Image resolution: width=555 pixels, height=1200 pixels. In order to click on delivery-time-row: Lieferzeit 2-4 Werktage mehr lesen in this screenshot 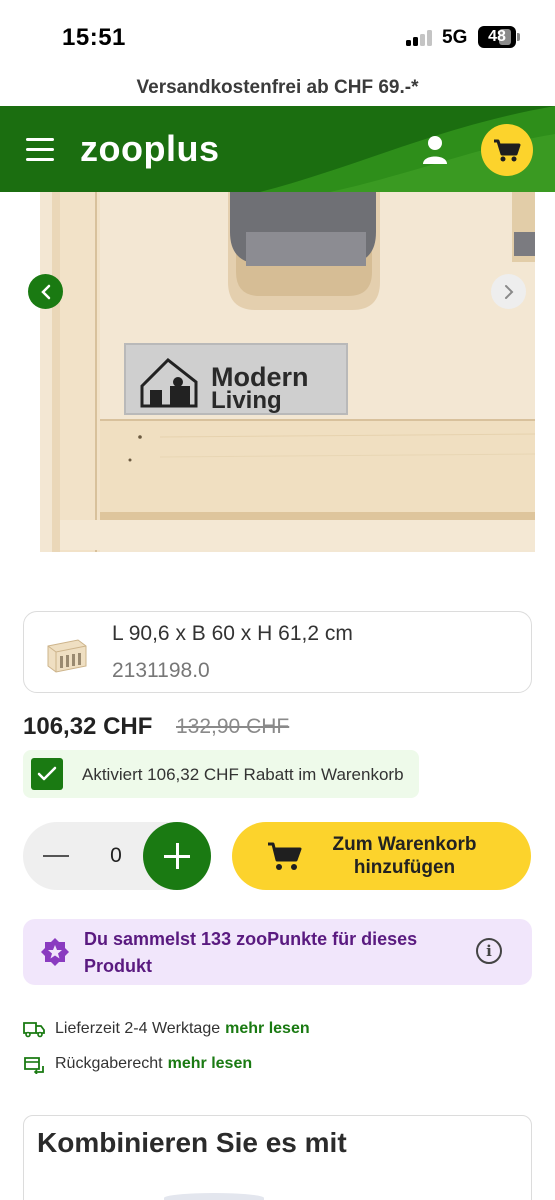, I will do `click(166, 1029)`.